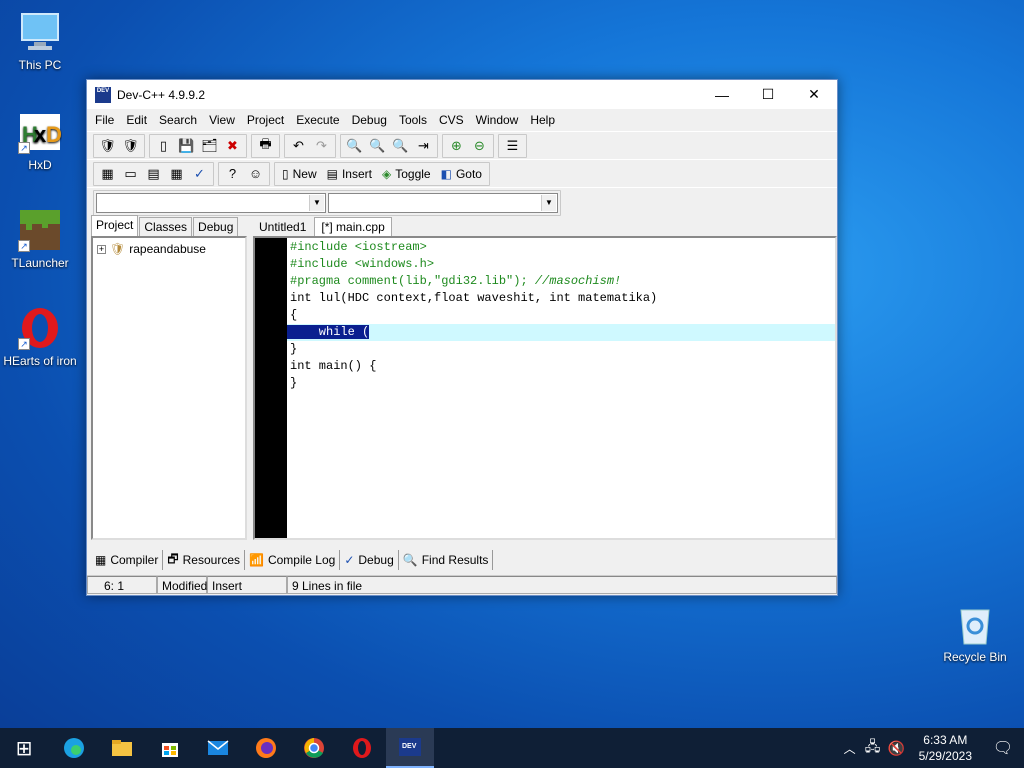 The width and height of the screenshot is (1024, 768). Describe the element at coordinates (298, 146) in the screenshot. I see `undo-icon: ↶` at that location.